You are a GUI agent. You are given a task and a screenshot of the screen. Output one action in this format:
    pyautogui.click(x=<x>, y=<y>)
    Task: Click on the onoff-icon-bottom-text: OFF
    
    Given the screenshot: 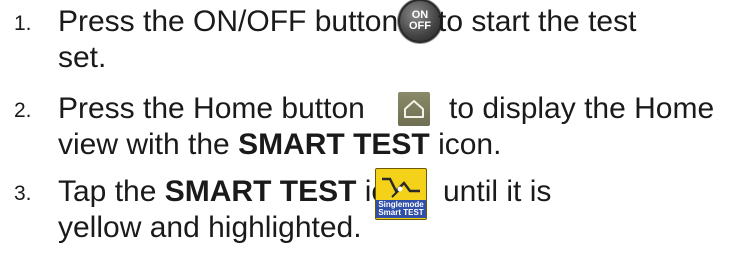 What is the action you would take?
    pyautogui.click(x=420, y=26)
    